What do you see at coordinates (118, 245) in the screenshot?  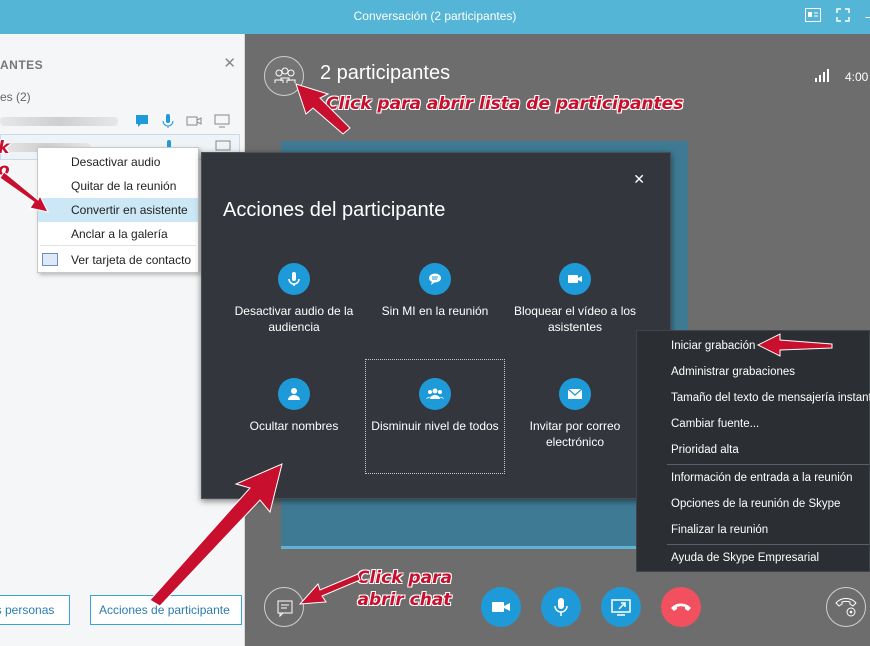 I see `menu-separator` at bounding box center [118, 245].